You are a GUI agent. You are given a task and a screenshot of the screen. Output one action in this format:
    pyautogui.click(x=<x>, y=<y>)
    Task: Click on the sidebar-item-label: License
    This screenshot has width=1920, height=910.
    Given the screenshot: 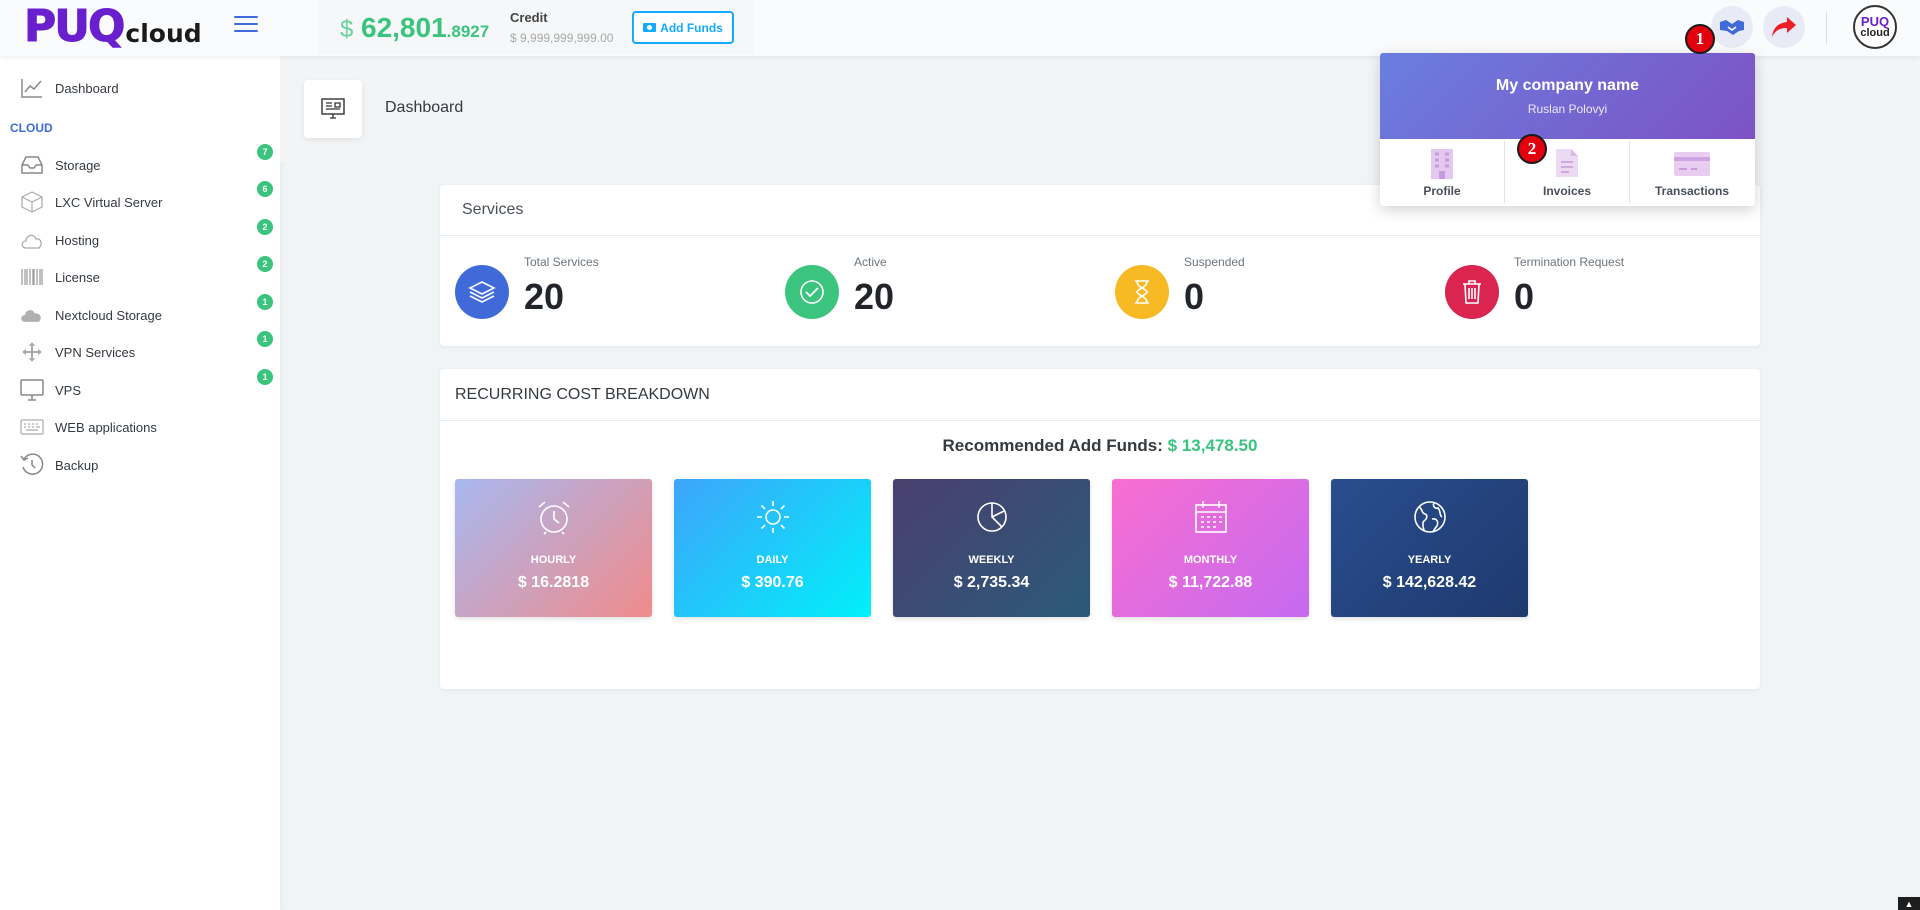 What is the action you would take?
    pyautogui.click(x=77, y=277)
    